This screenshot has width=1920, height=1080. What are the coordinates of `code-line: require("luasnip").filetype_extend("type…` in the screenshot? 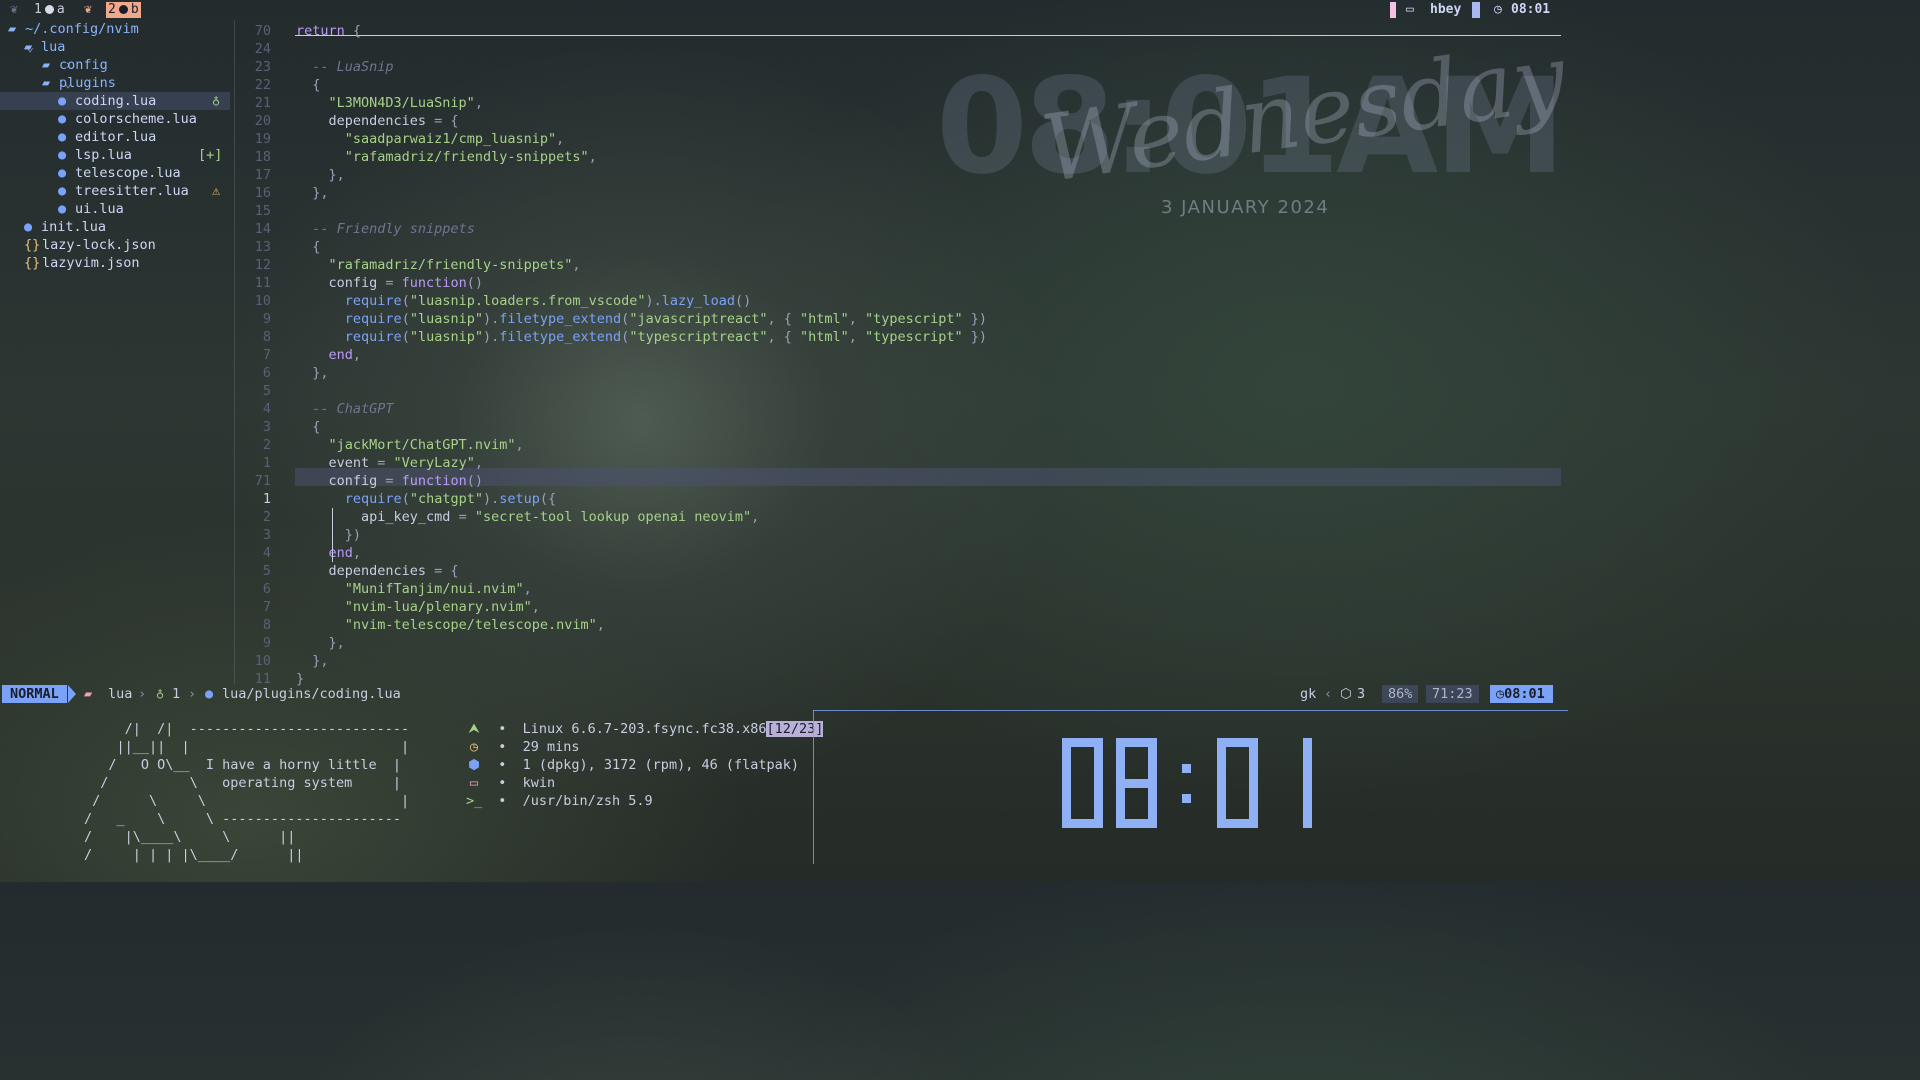 It's located at (641, 337).